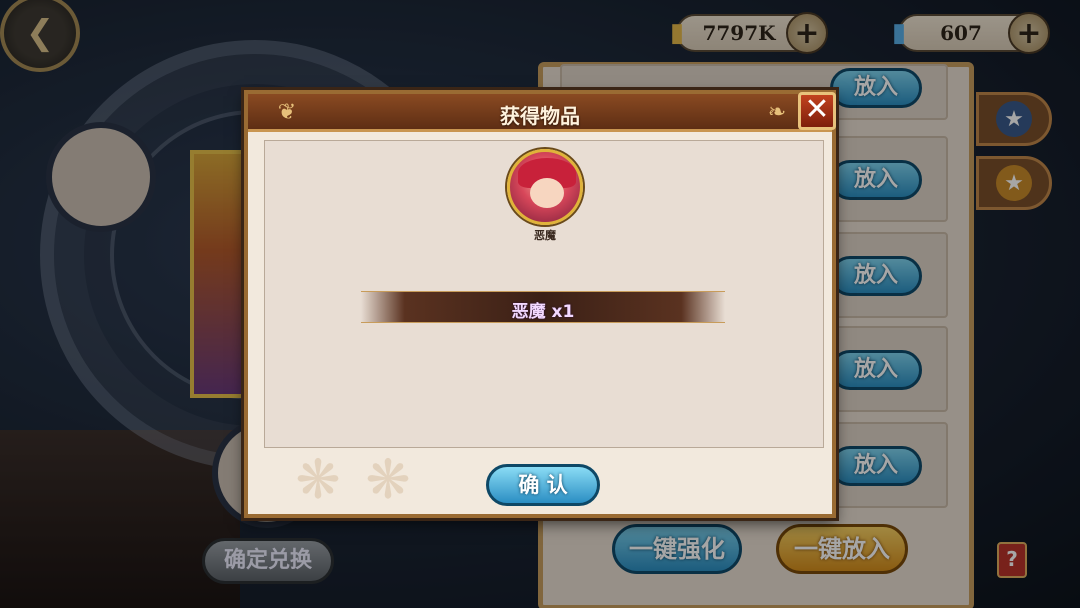 This screenshot has width=1080, height=608. What do you see at coordinates (547, 193) in the screenshot?
I see `avatar-face` at bounding box center [547, 193].